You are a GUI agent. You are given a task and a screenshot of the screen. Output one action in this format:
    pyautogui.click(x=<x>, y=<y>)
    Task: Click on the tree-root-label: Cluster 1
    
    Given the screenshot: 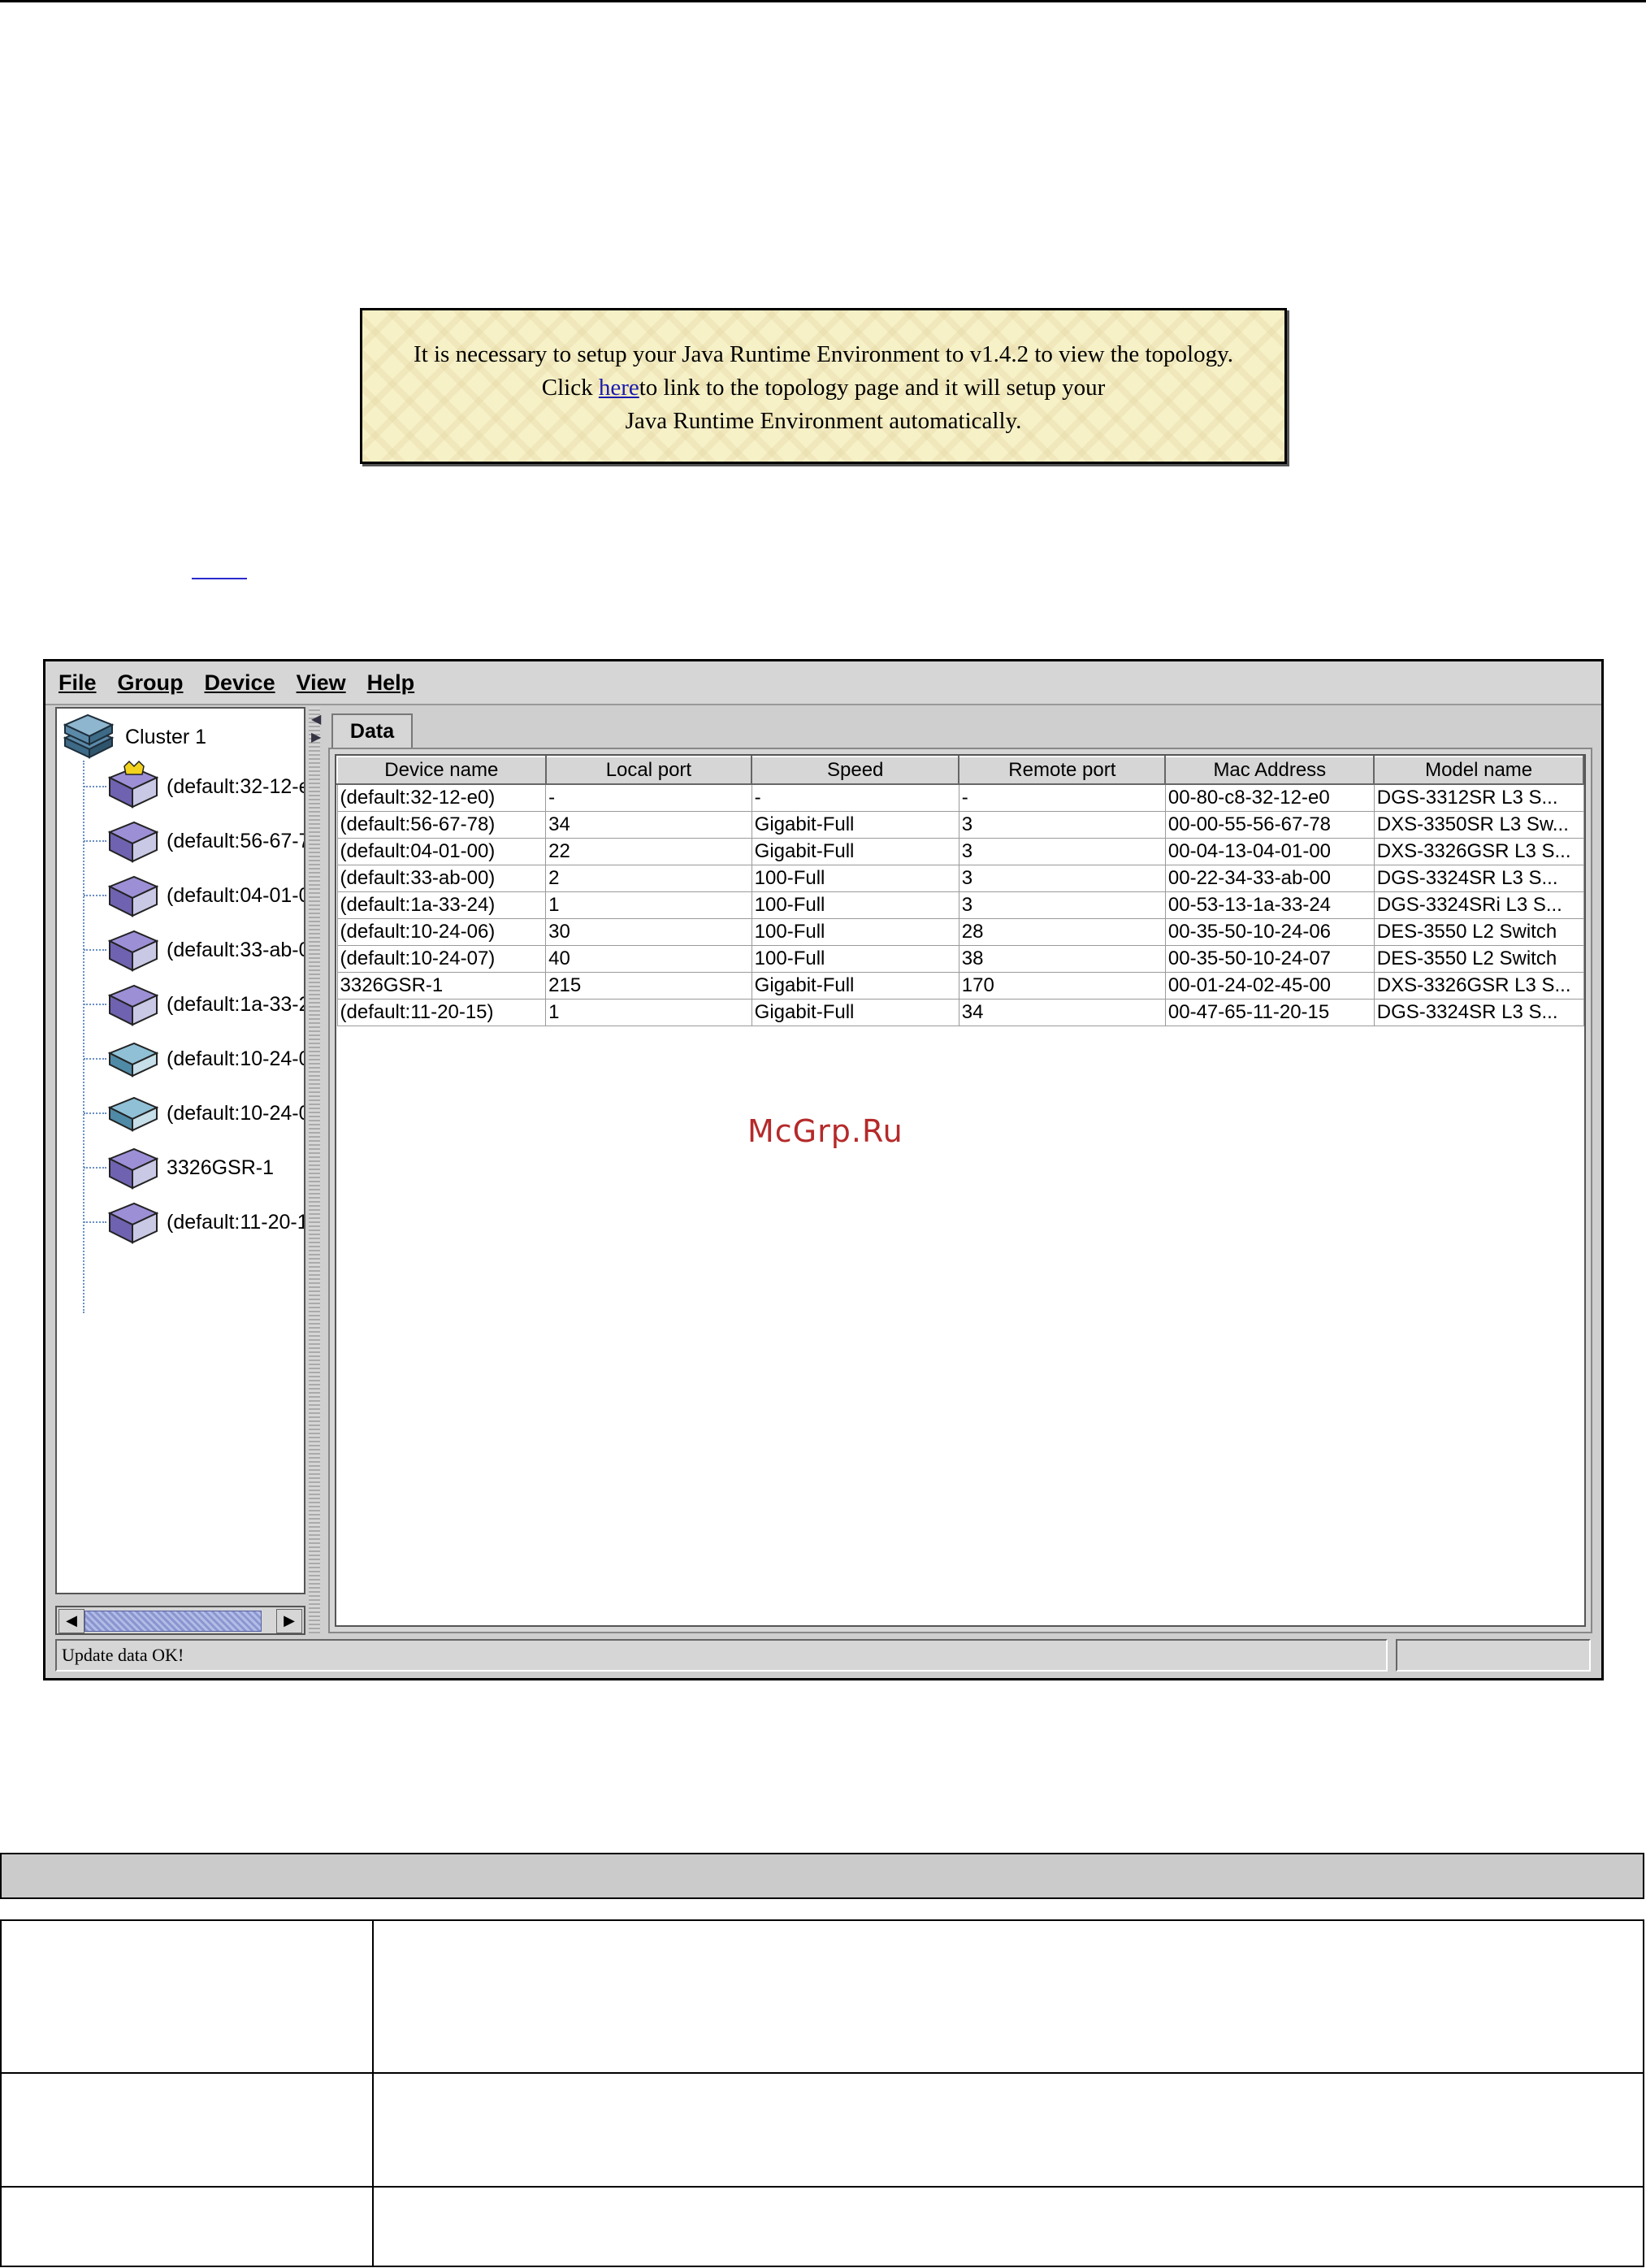 What is the action you would take?
    pyautogui.click(x=166, y=736)
    